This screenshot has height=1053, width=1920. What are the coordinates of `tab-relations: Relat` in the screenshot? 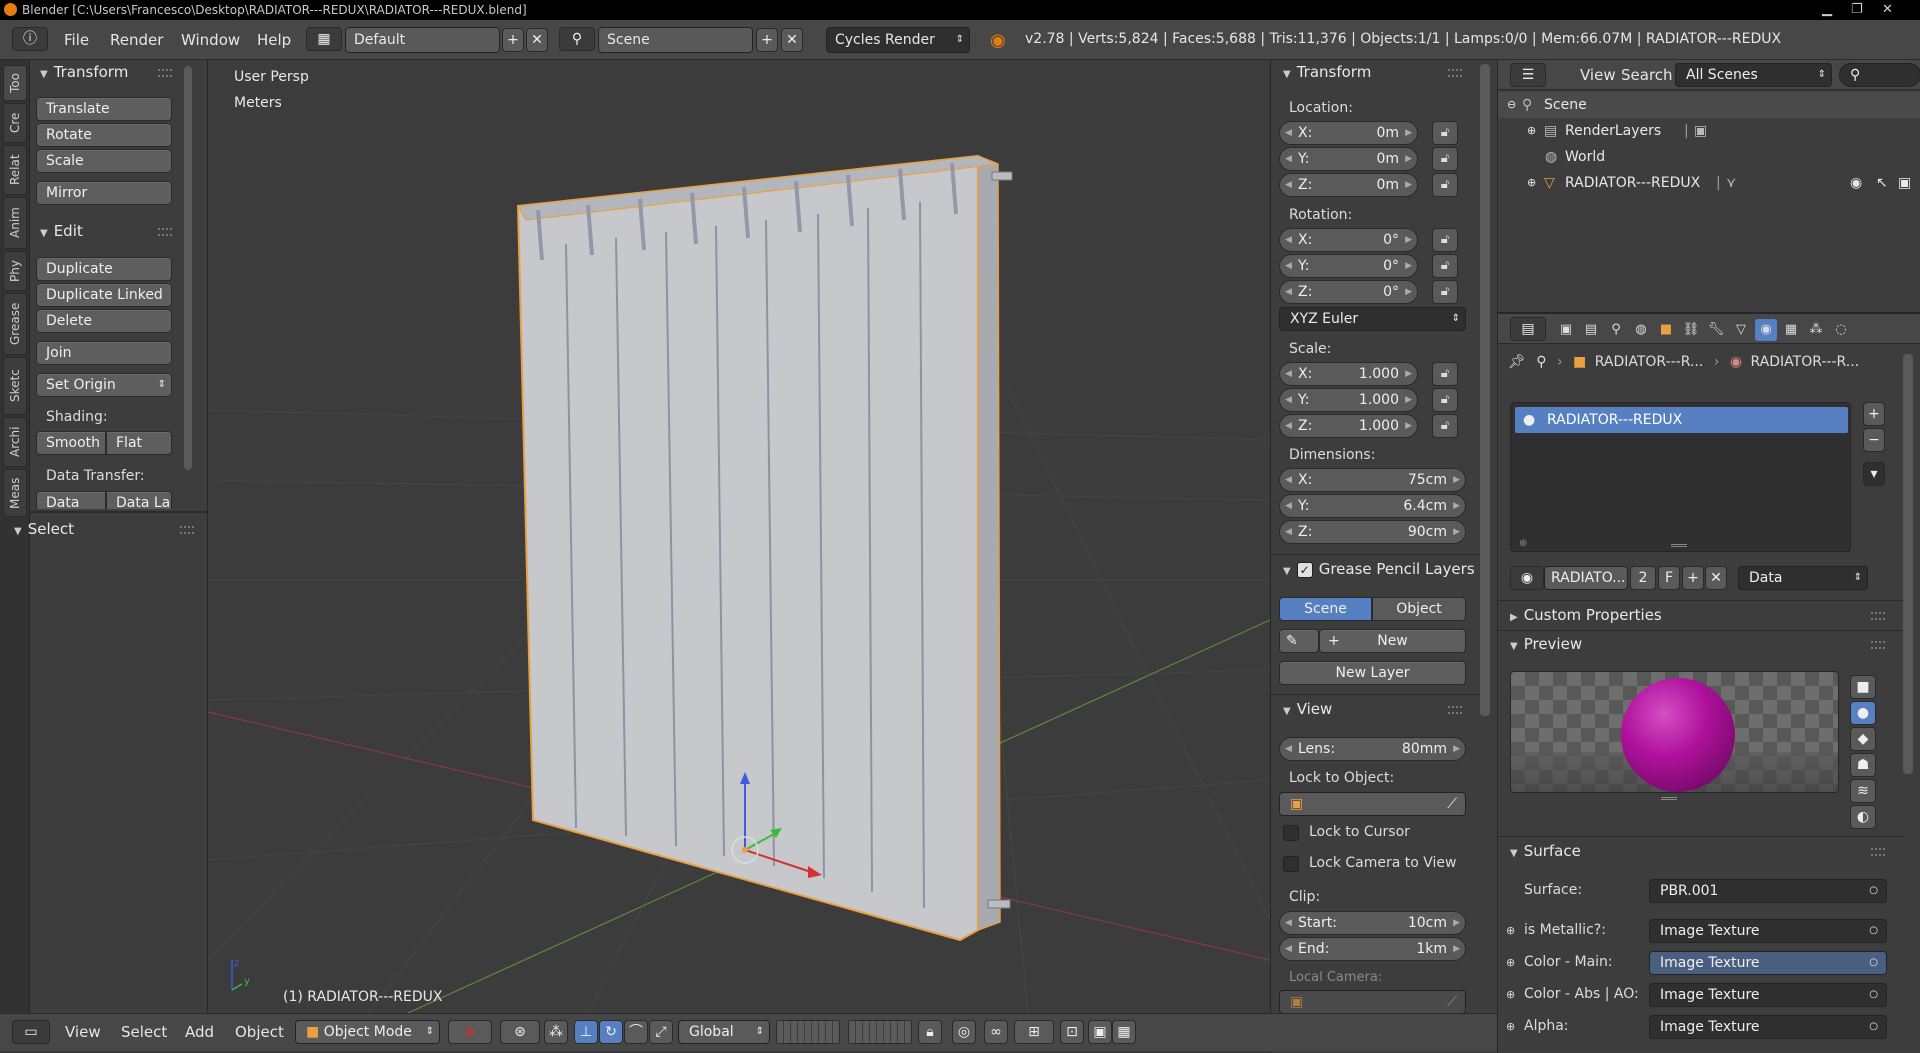 It's located at (15, 170).